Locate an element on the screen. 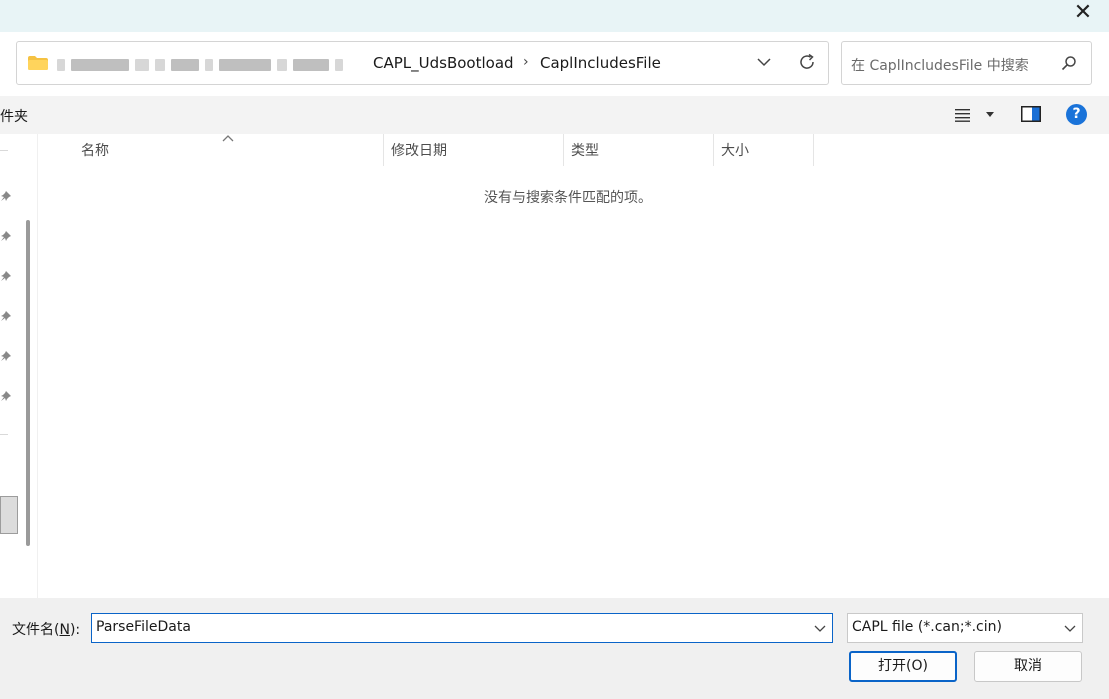 This screenshot has width=1109, height=699. folder-icon is located at coordinates (38, 63).